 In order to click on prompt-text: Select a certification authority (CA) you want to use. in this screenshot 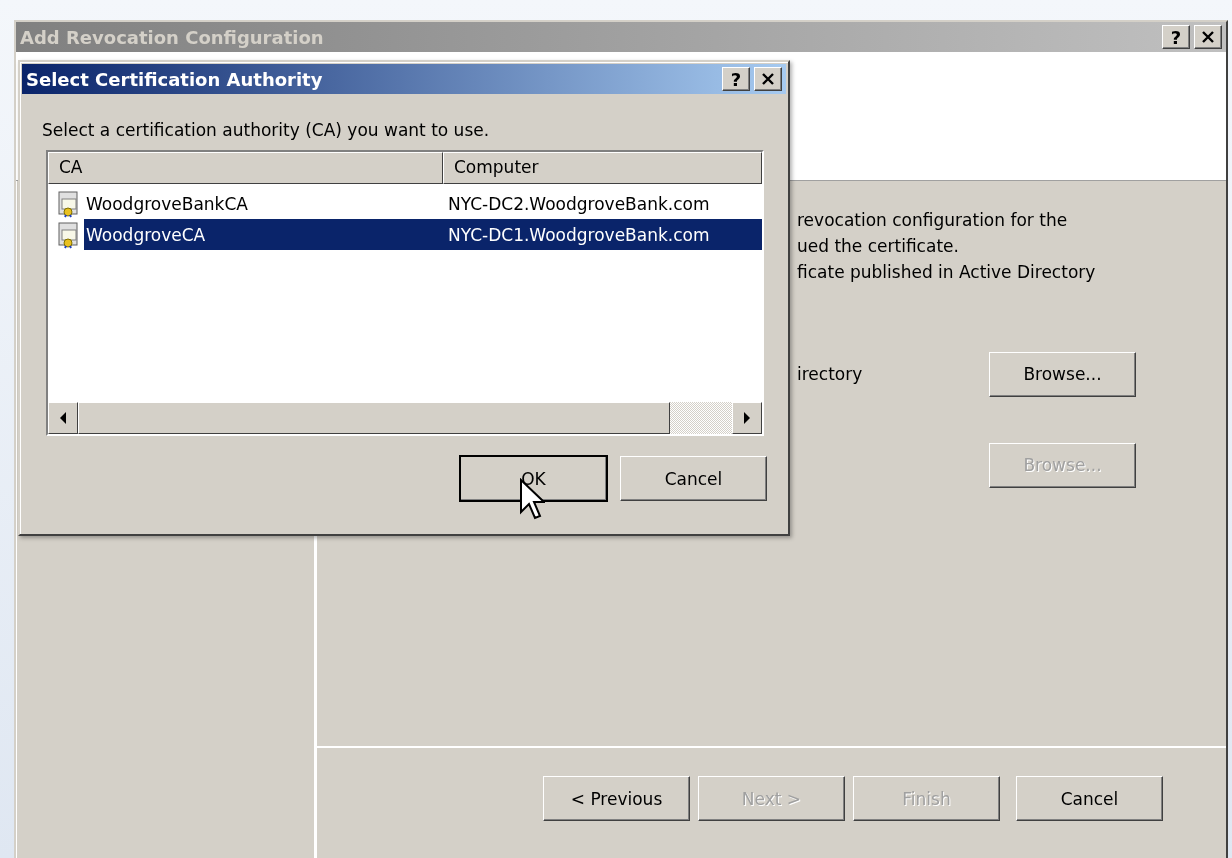, I will do `click(266, 130)`.